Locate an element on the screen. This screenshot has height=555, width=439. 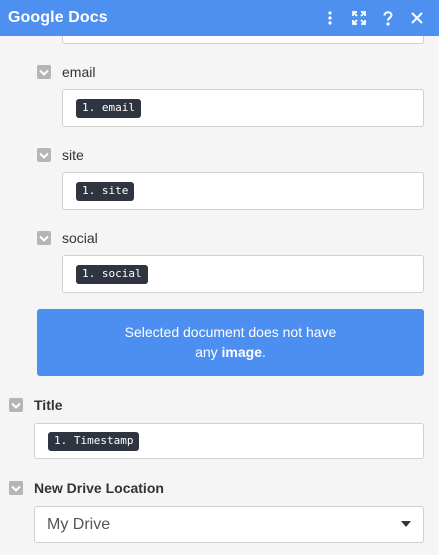
more-vertical-icon is located at coordinates (329, 18).